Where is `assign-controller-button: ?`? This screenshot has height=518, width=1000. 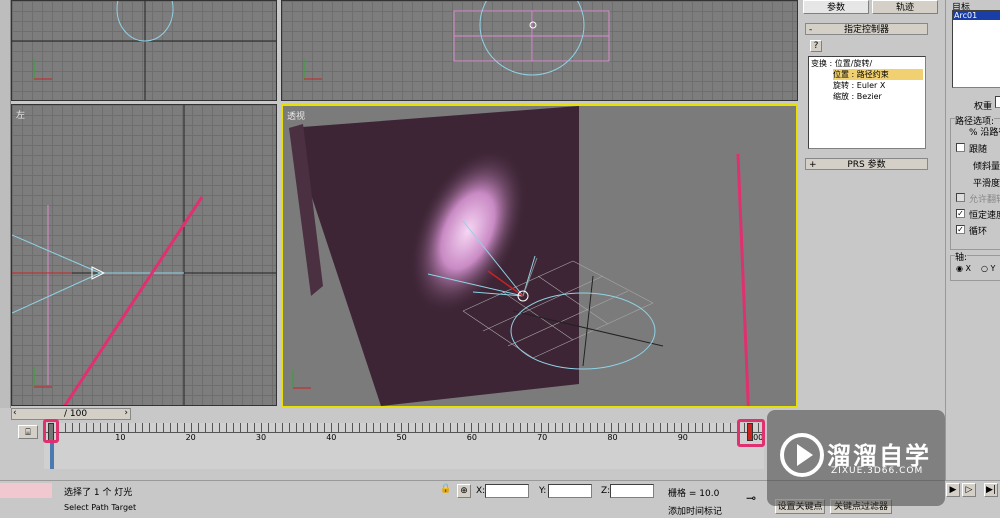 assign-controller-button: ? is located at coordinates (816, 46).